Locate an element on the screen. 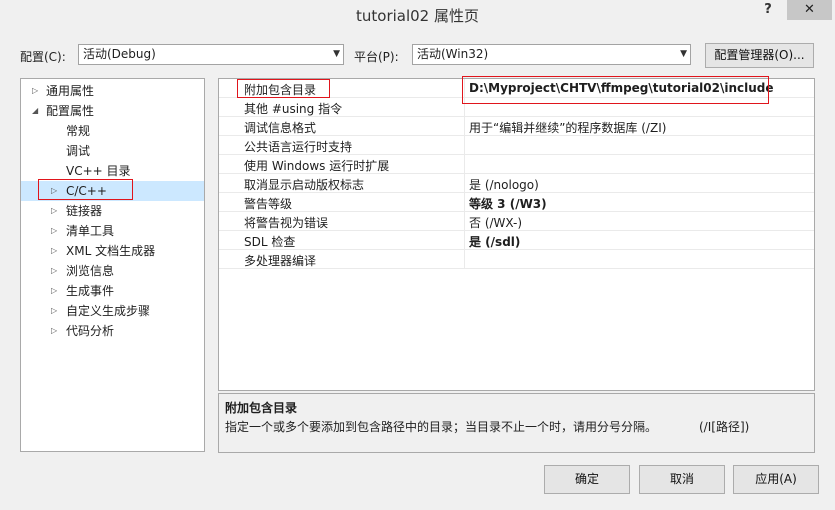  tree-item-xml-doc-generator: ▷ XML 文档生成器 is located at coordinates (112, 251).